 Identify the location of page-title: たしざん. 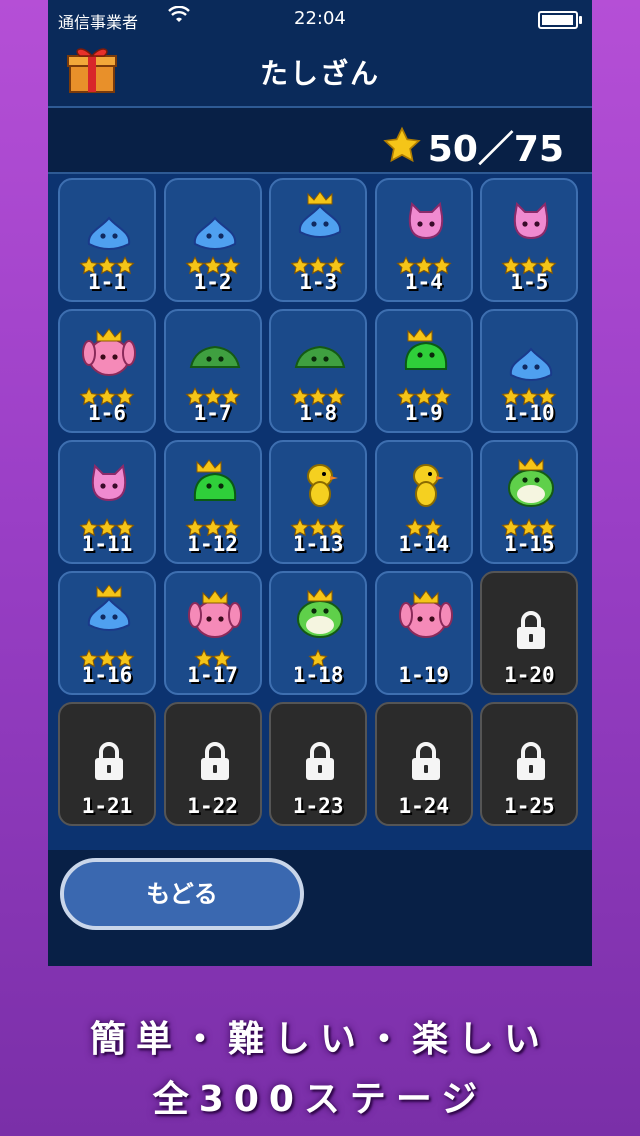
(319, 73).